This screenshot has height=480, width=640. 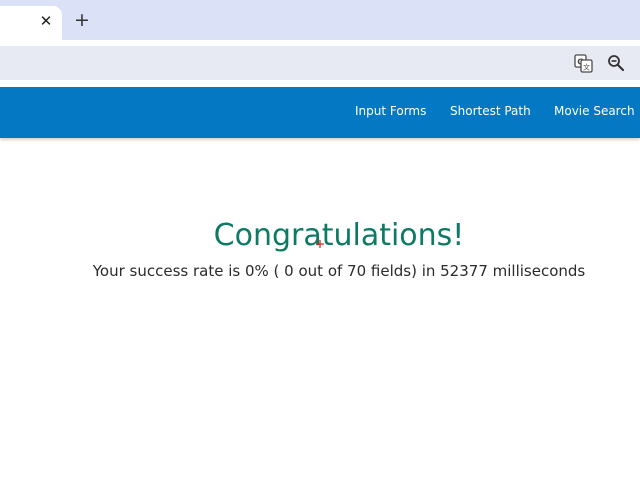 I want to click on browser-tab: ✕, so click(x=31, y=23).